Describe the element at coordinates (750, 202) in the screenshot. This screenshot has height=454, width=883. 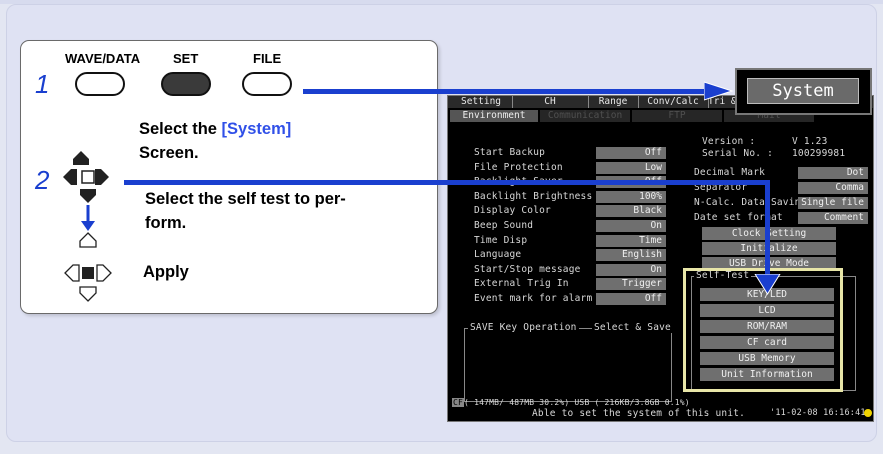
I see `ncalc-label: N-Calc. Data Saving` at that location.